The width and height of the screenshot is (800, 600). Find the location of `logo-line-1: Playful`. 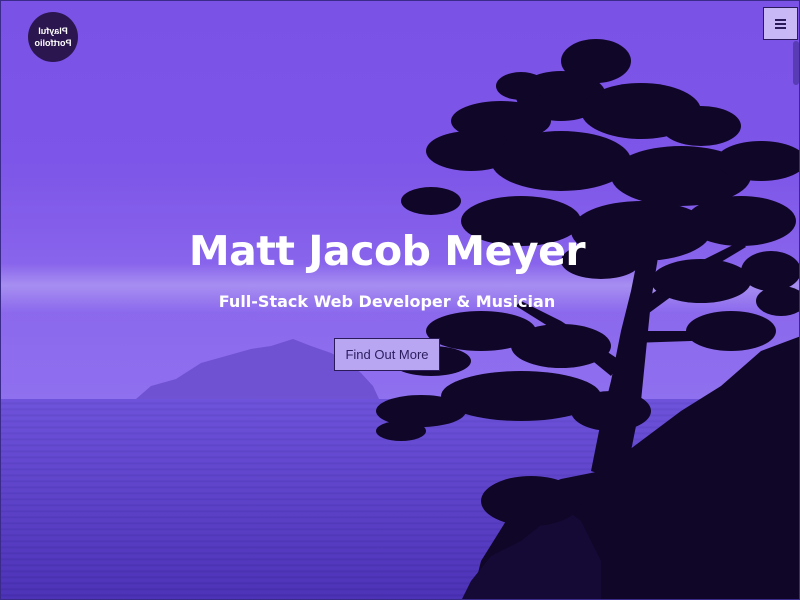

logo-line-1: Playful is located at coordinates (53, 31).